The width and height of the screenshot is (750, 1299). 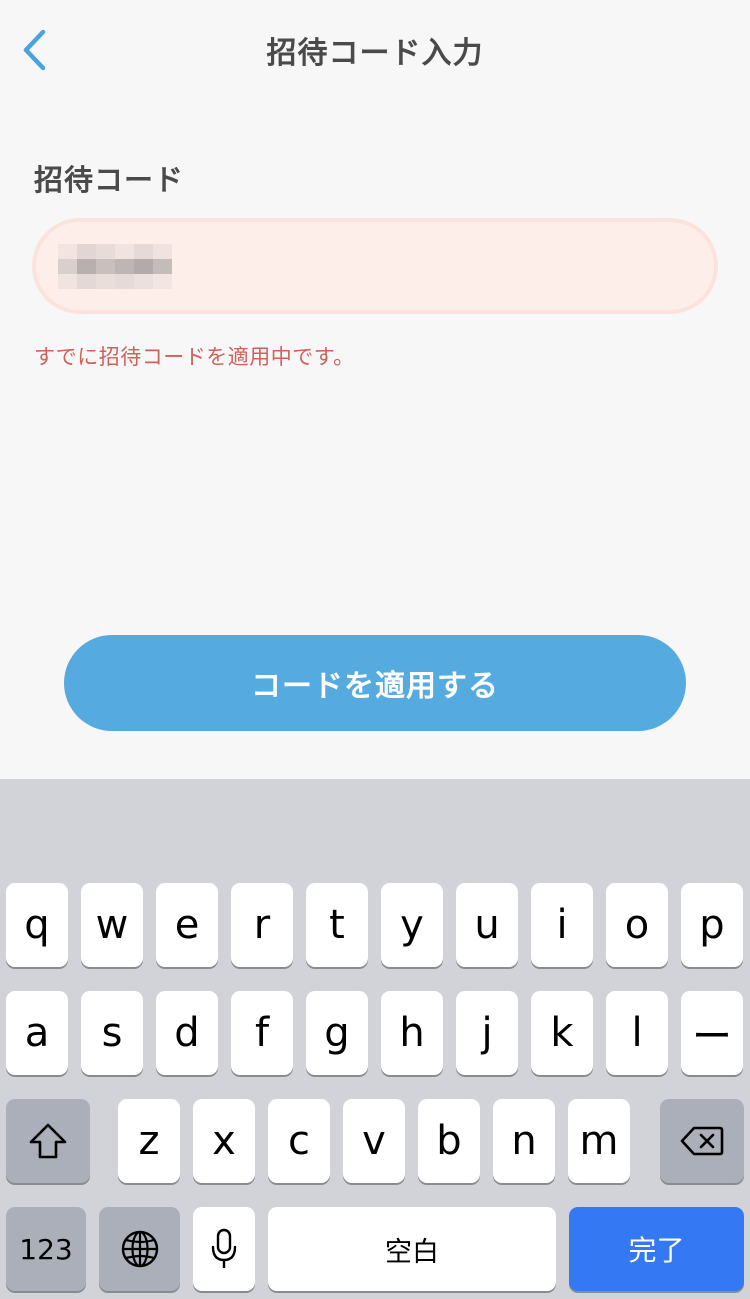 I want to click on key-b: b, so click(x=449, y=1141).